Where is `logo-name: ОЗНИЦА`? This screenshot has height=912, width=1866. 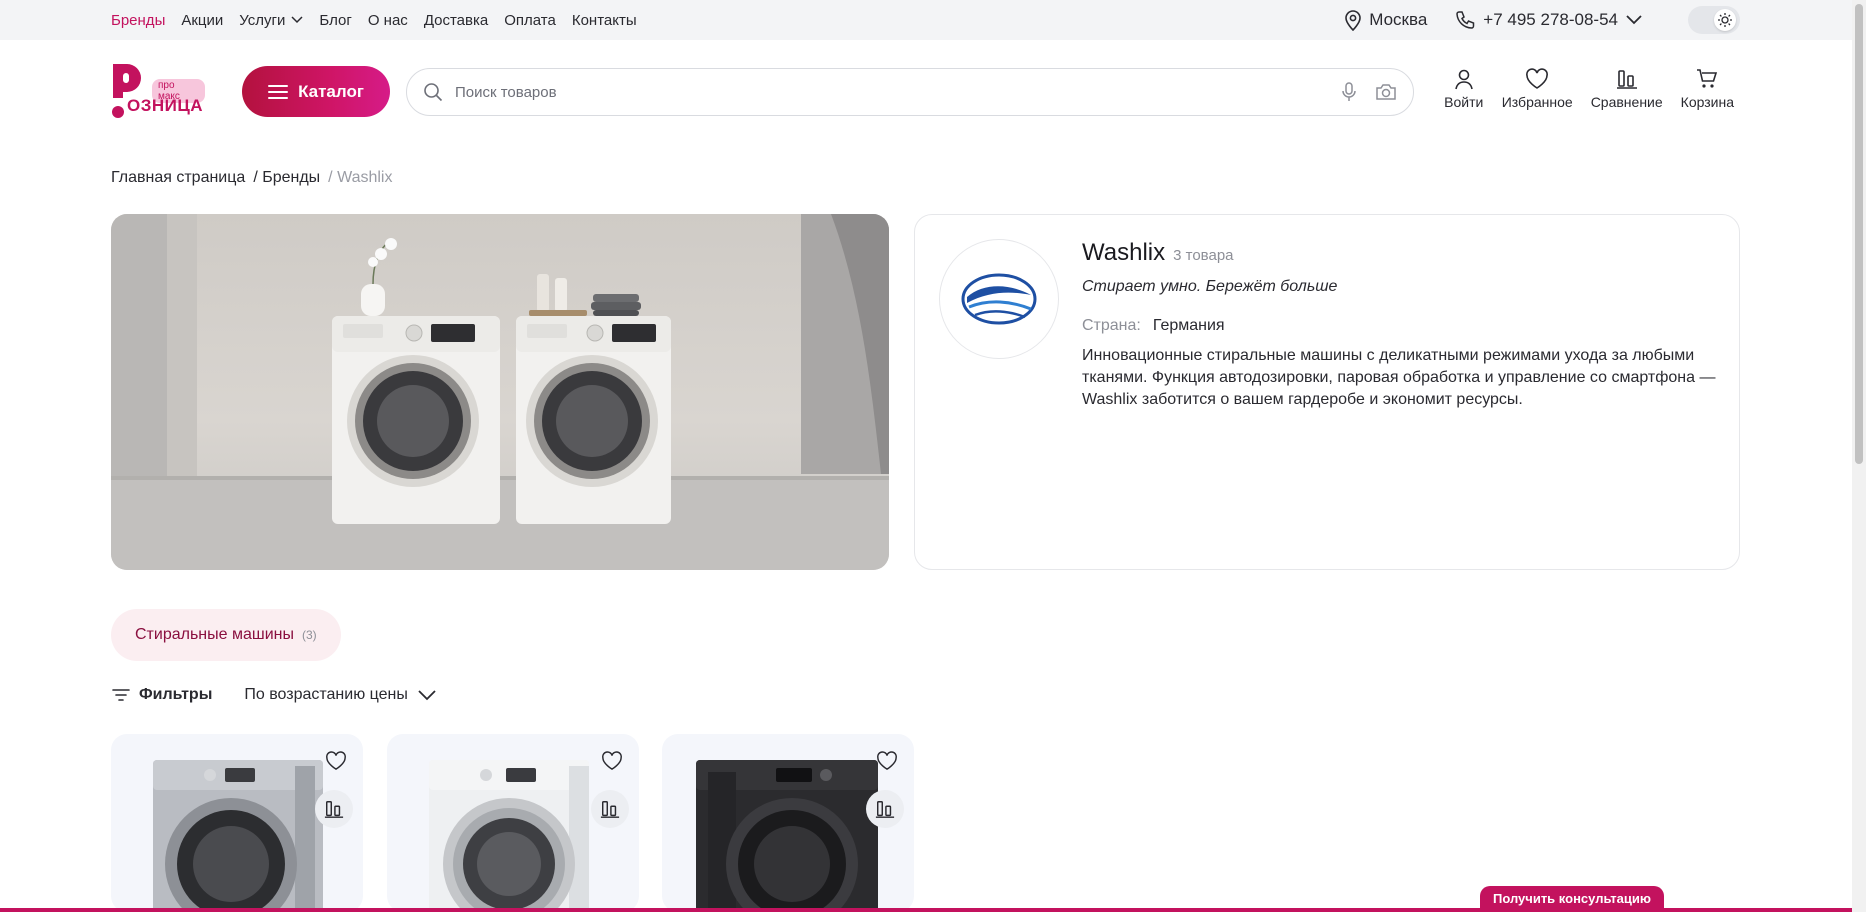 logo-name: ОЗНИЦА is located at coordinates (165, 105).